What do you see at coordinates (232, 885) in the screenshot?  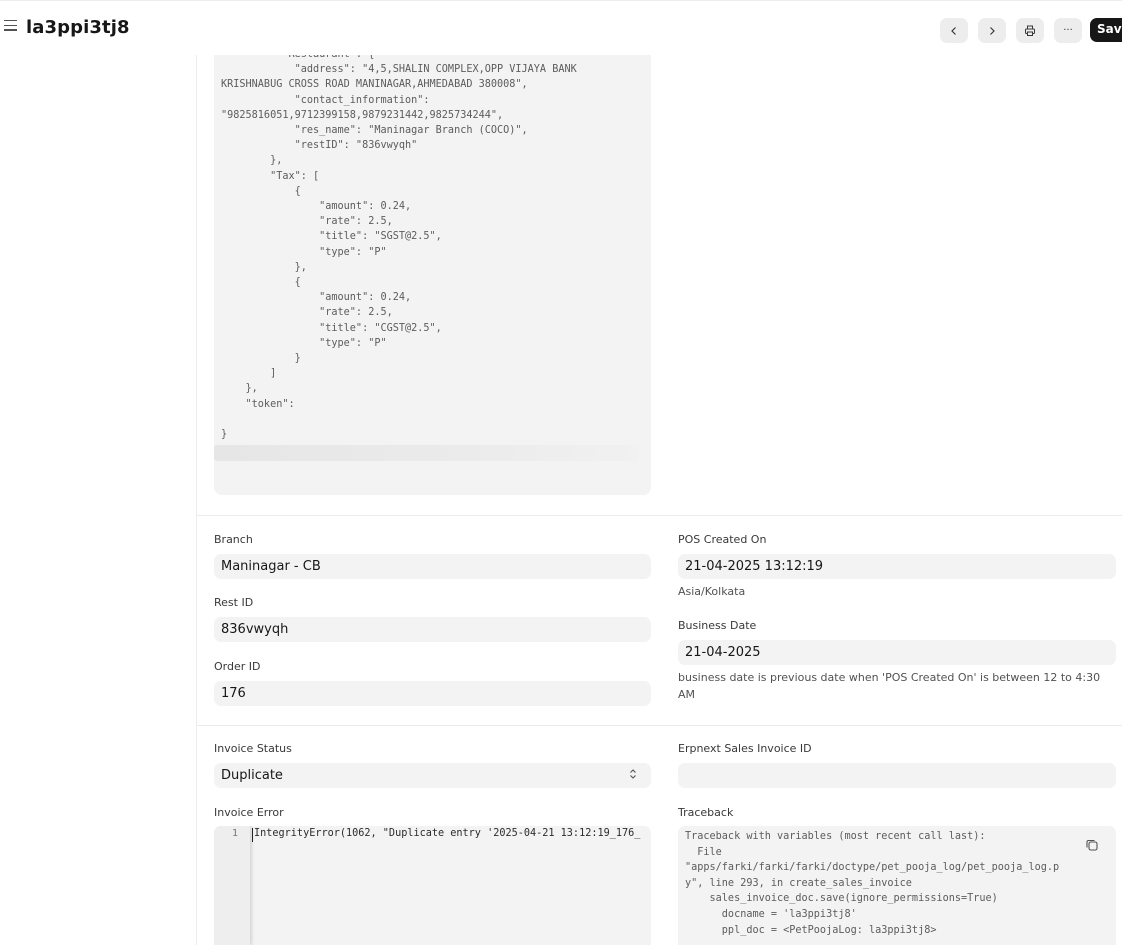 I see `line-number-gutter: 1` at bounding box center [232, 885].